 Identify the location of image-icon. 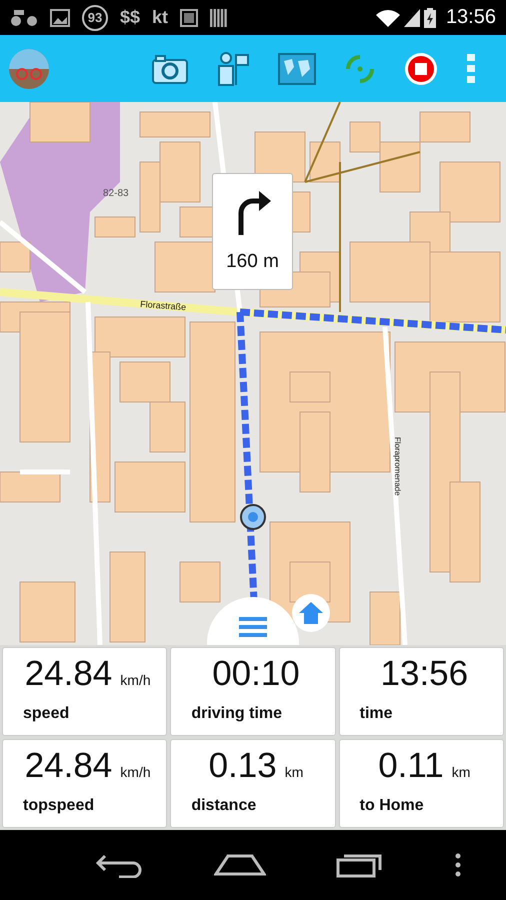
(60, 17).